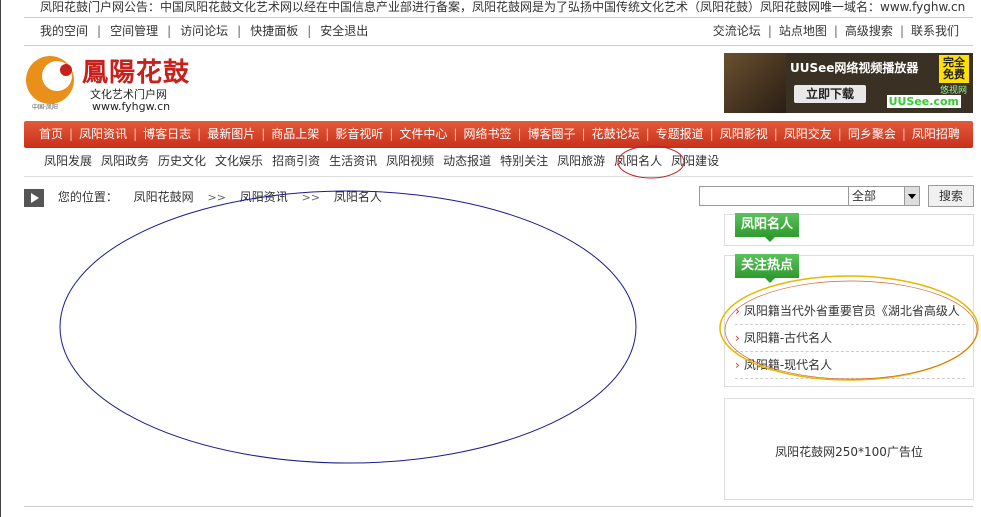  Describe the element at coordinates (849, 452) in the screenshot. I see `ad-text: 凤阳花鼓网250*100广告位` at that location.